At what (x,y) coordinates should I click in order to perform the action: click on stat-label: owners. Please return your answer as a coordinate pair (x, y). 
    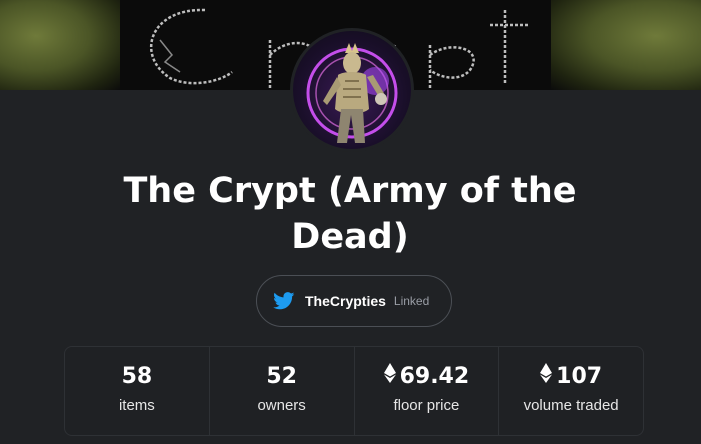
    Looking at the image, I should click on (281, 405).